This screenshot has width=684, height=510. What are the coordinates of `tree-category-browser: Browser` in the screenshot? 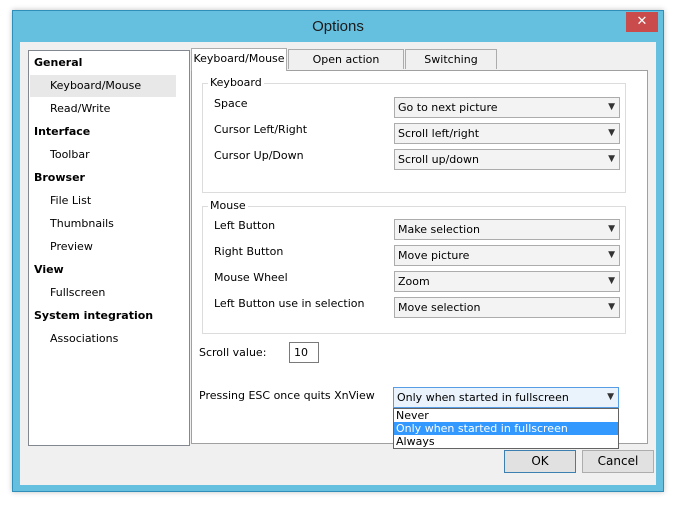 It's located at (109, 178).